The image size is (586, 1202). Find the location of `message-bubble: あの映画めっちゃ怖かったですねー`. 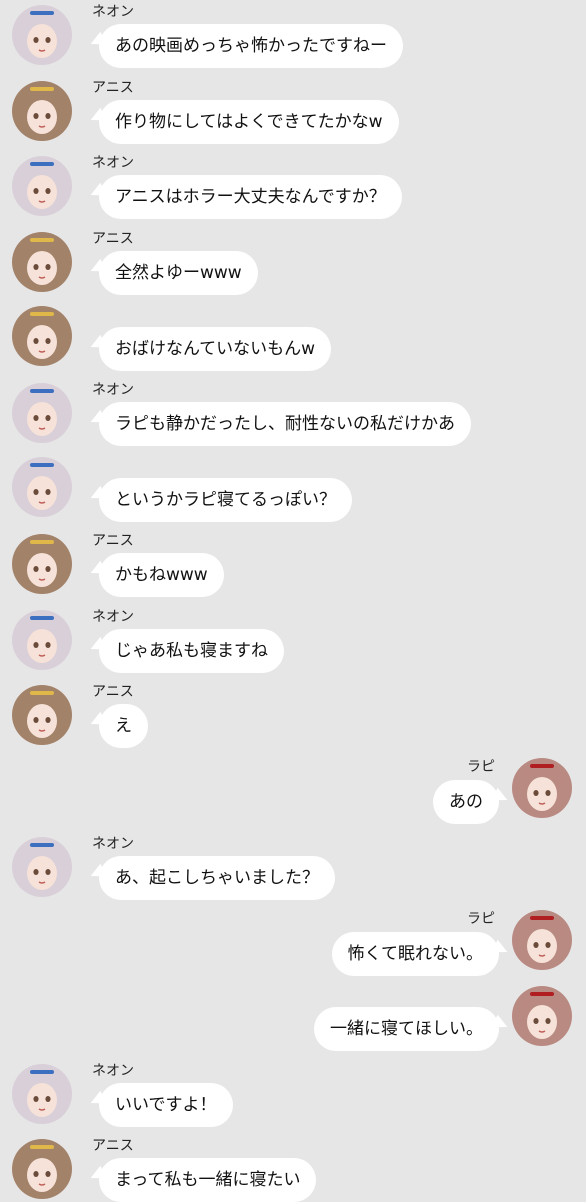

message-bubble: あの映画めっちゃ怖かったですねー is located at coordinates (251, 46).